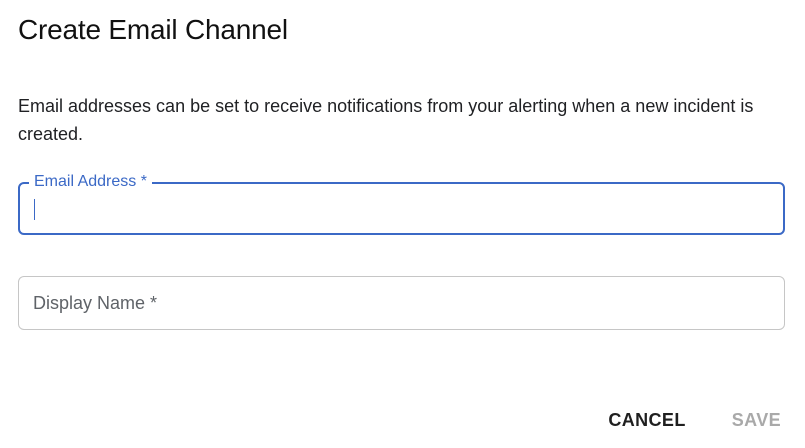 This screenshot has width=805, height=448. What do you see at coordinates (646, 420) in the screenshot?
I see `cancel-button: CANCEL` at bounding box center [646, 420].